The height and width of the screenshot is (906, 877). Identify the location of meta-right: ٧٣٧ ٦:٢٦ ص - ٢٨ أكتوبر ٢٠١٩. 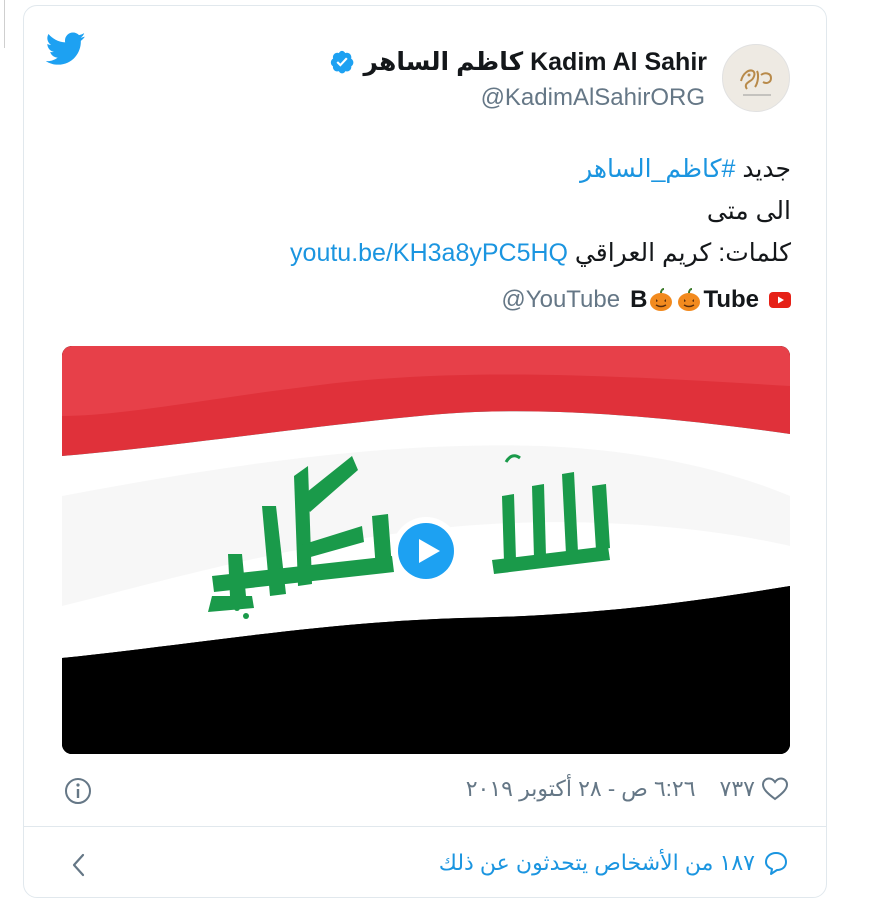
(627, 789).